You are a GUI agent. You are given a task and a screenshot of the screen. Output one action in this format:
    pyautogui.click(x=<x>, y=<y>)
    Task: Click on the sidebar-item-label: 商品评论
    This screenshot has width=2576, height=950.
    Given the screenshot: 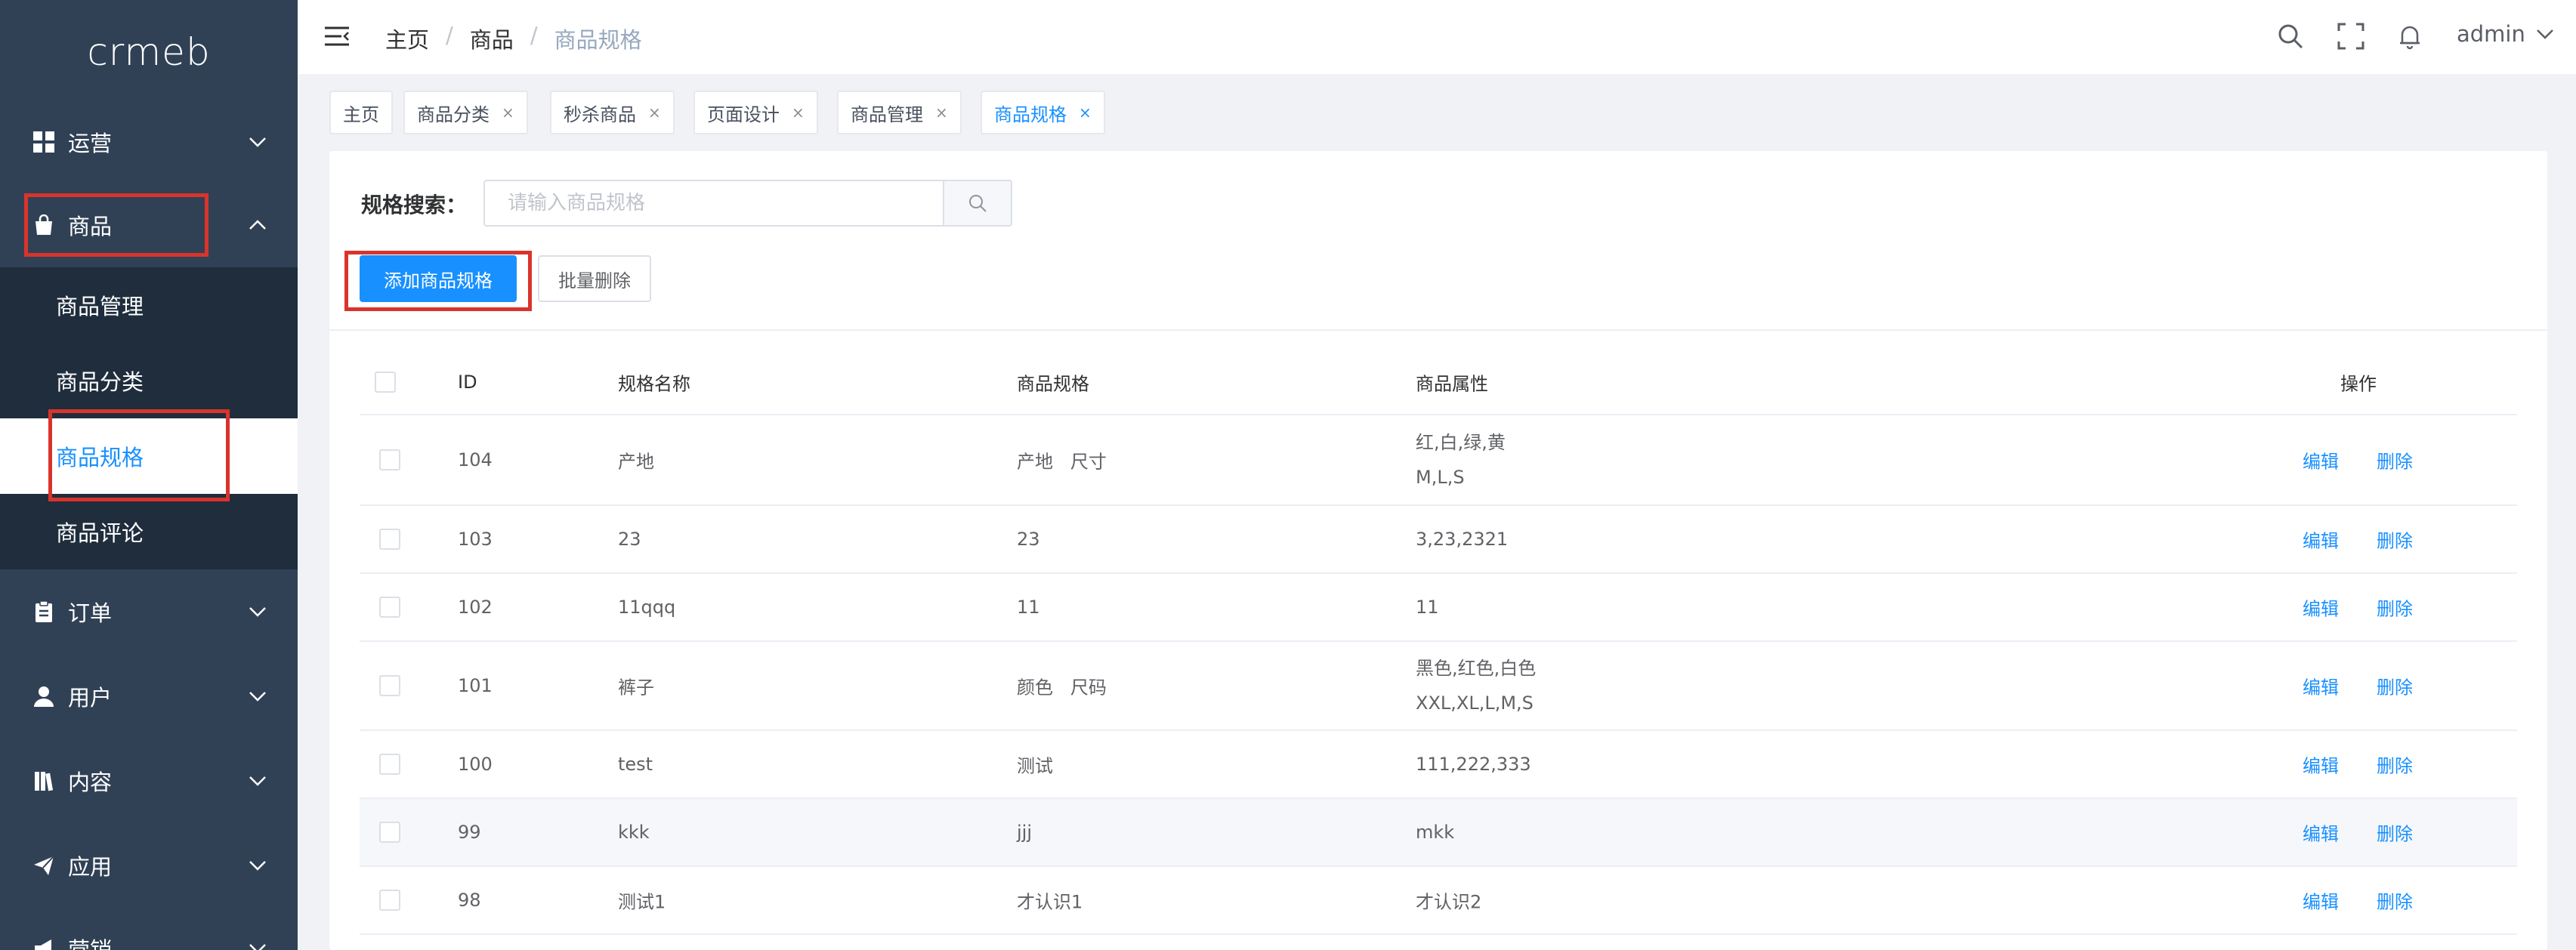 What is the action you would take?
    pyautogui.click(x=100, y=533)
    